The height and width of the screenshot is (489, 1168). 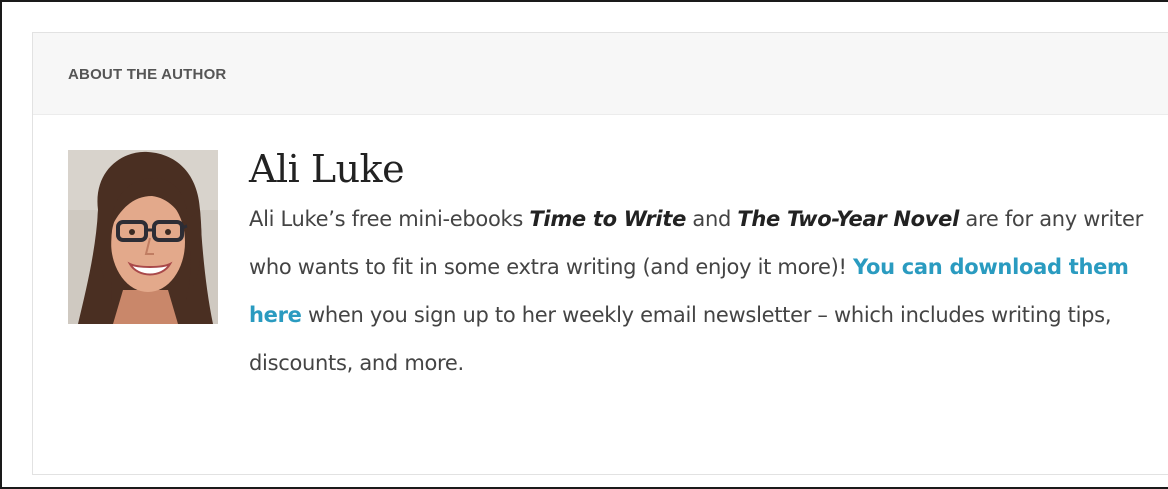 I want to click on bio-text: and, so click(x=712, y=219).